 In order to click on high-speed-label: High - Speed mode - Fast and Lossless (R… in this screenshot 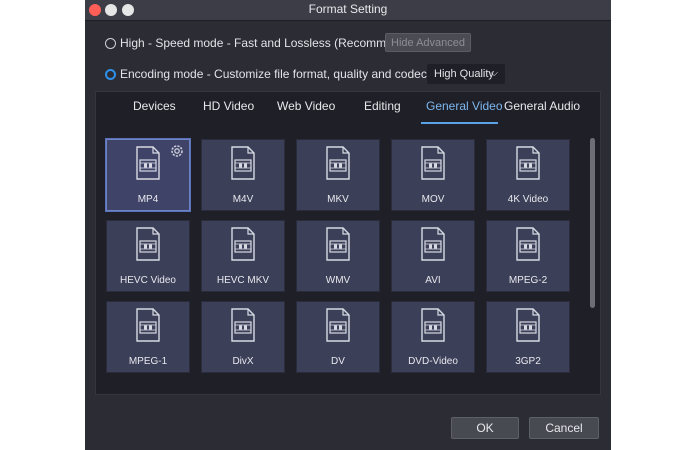, I will do `click(272, 43)`.